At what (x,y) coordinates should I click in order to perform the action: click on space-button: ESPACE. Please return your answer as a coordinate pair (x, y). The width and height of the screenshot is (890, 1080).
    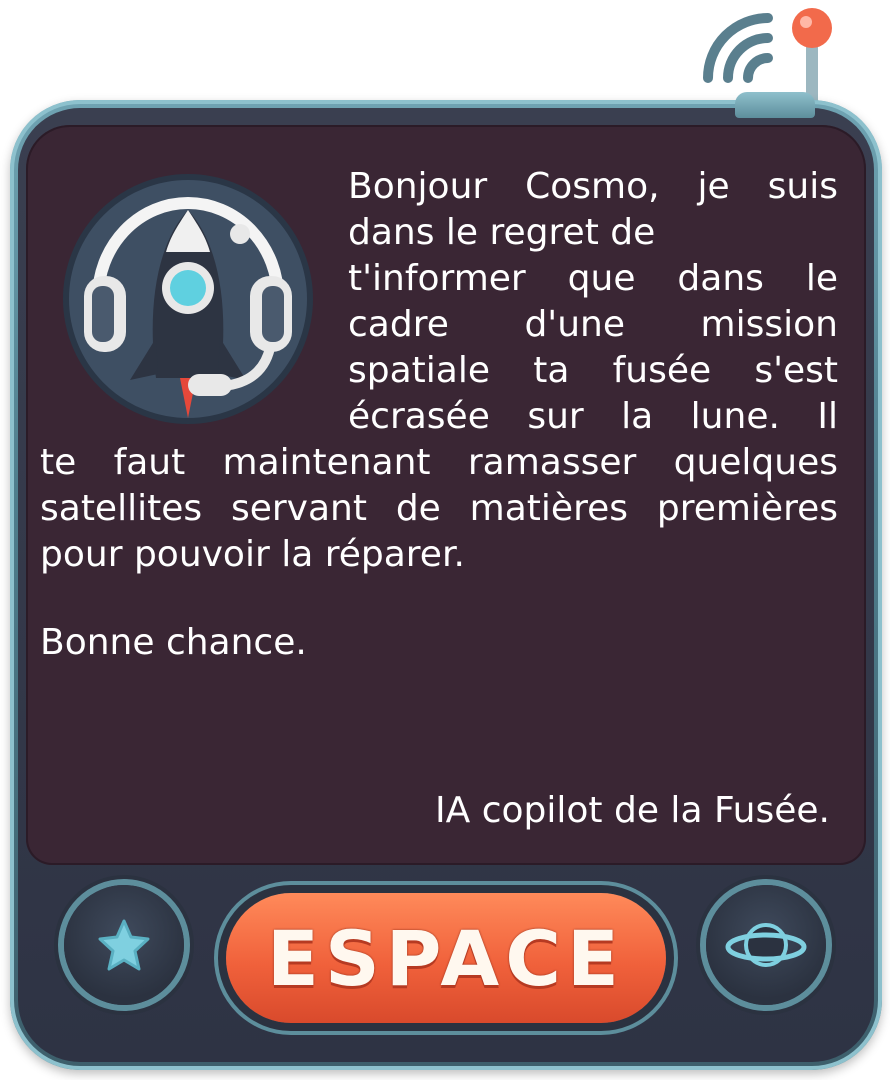
    Looking at the image, I should click on (446, 958).